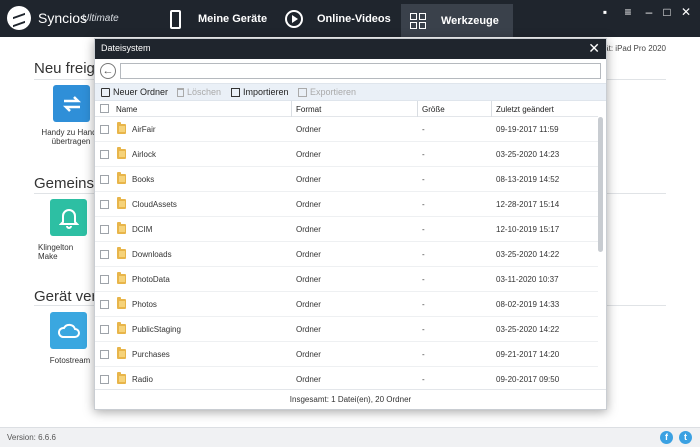 This screenshot has height=447, width=700. What do you see at coordinates (433, 109) in the screenshot?
I see `column-header-size: Größe` at bounding box center [433, 109].